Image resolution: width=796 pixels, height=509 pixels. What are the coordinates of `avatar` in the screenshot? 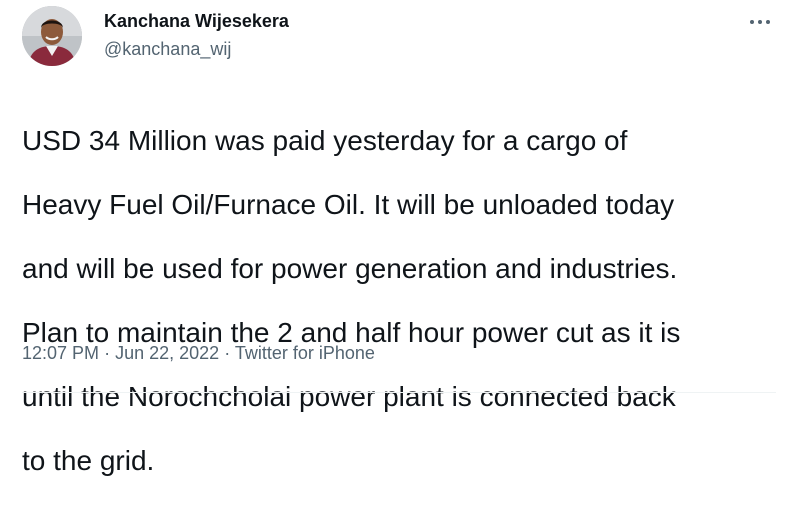 It's located at (52, 36).